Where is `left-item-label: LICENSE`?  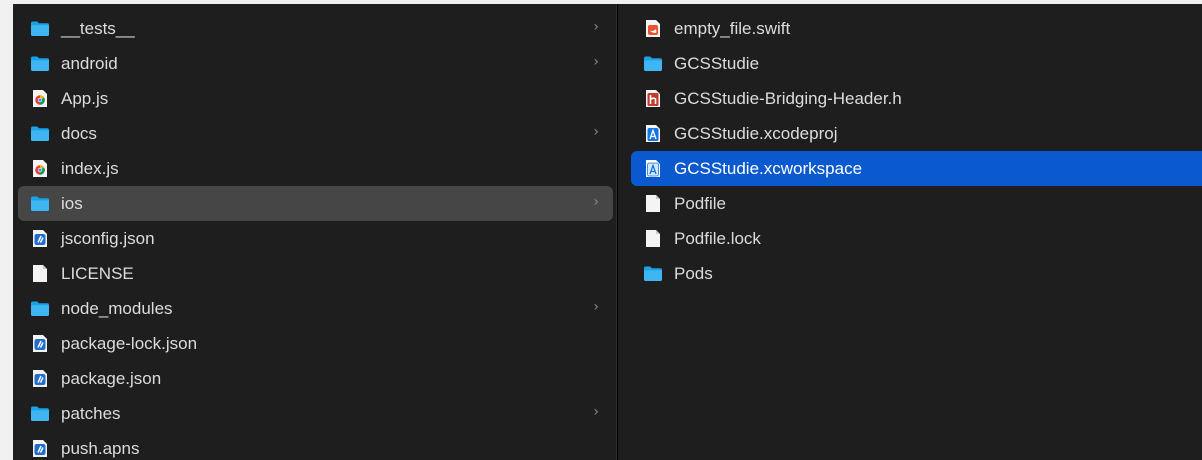 left-item-label: LICENSE is located at coordinates (97, 273).